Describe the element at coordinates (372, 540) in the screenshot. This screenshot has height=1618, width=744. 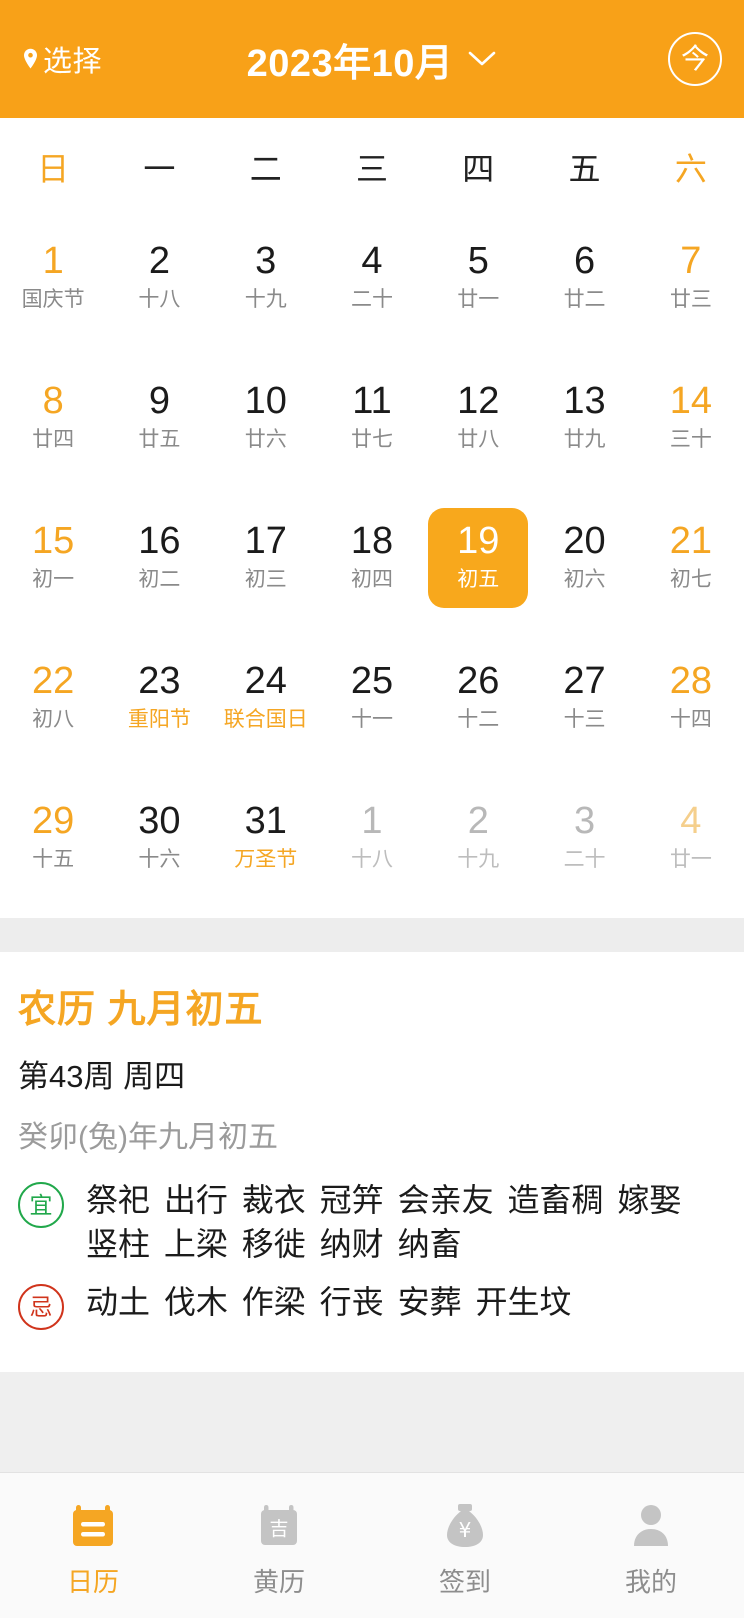
I see `day-number: 18` at that location.